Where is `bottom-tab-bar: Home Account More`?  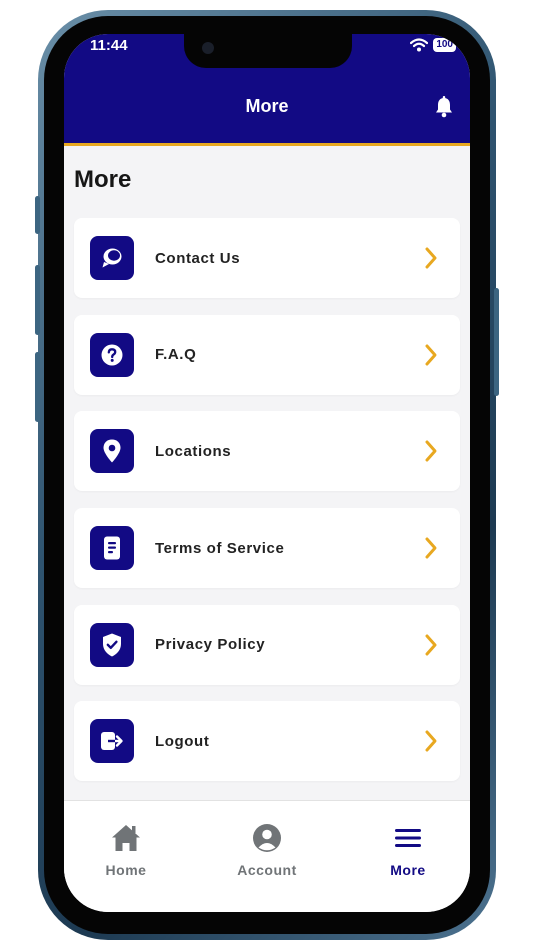
bottom-tab-bar: Home Account More is located at coordinates (267, 856).